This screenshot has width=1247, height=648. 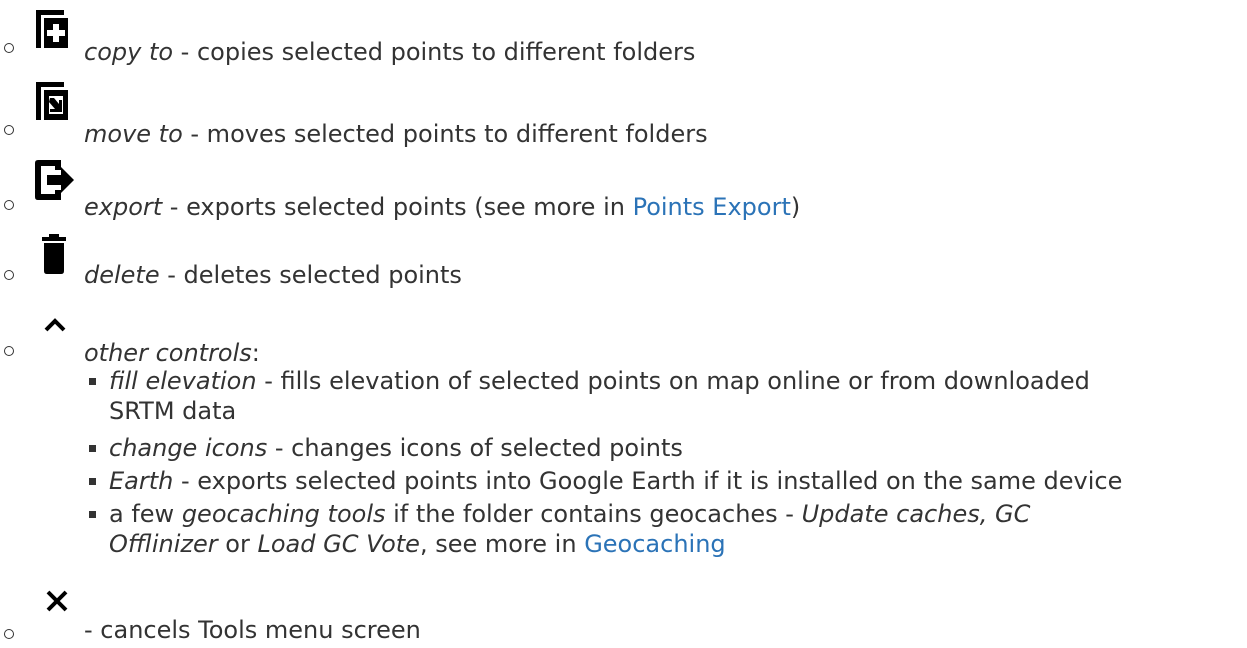 What do you see at coordinates (129, 52) in the screenshot?
I see `item-label: copy to` at bounding box center [129, 52].